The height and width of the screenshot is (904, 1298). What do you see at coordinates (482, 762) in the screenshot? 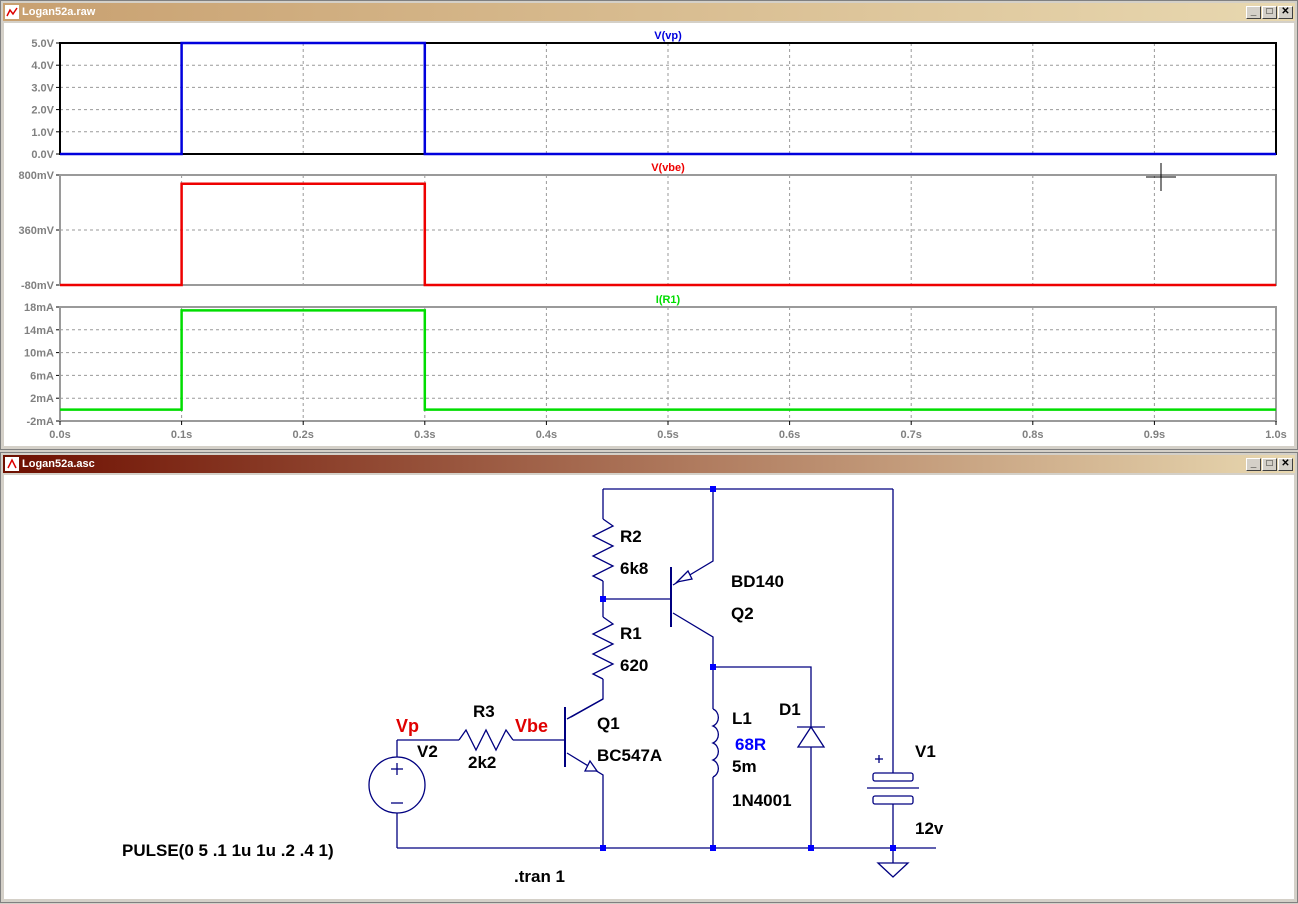
I see `r3-value: 2k2` at bounding box center [482, 762].